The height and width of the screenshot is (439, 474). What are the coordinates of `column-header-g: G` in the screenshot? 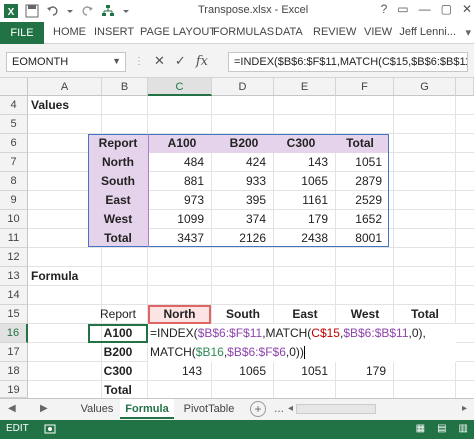 It's located at (425, 87).